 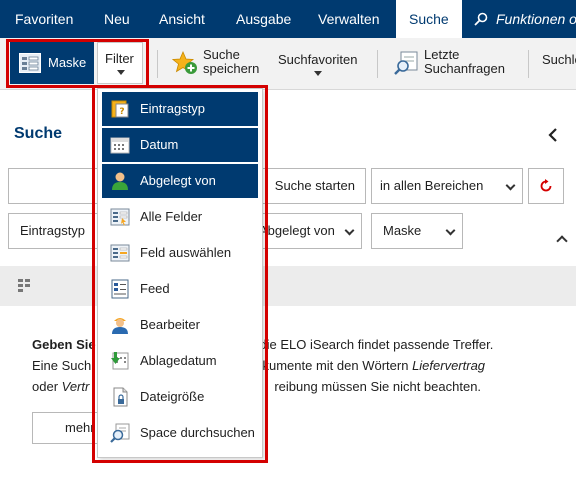 What do you see at coordinates (536, 19) in the screenshot?
I see `function-search-label: Funktionen o` at bounding box center [536, 19].